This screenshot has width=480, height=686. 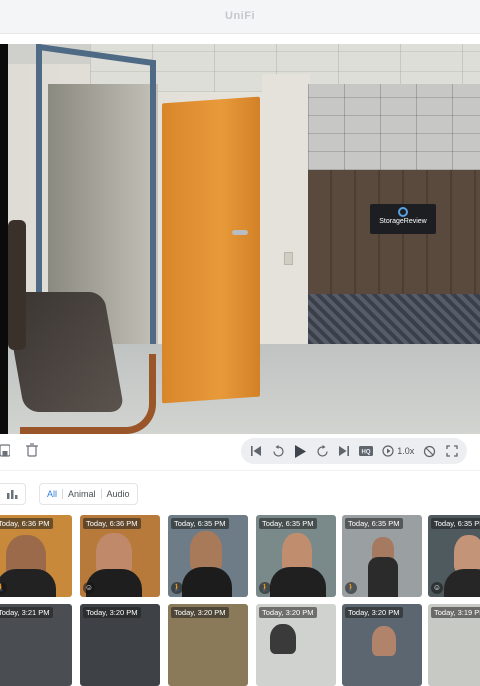 I want to click on event-type-filter: All Animal Audio, so click(x=88, y=494).